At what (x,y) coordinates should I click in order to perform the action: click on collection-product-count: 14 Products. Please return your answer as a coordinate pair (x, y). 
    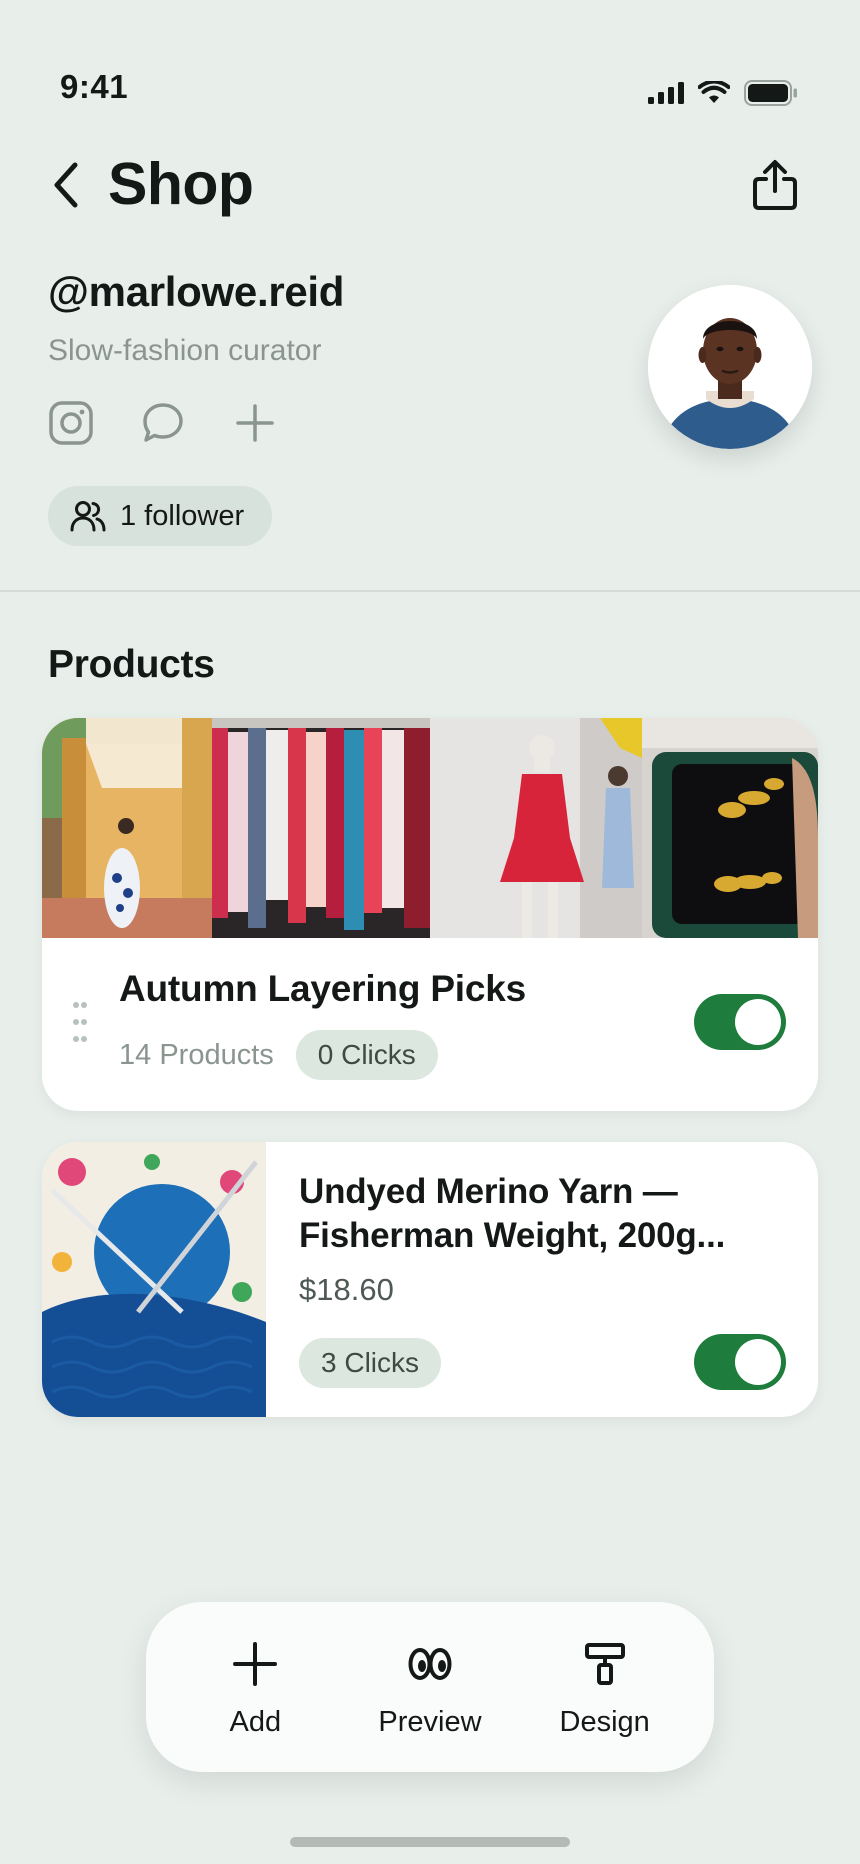
    Looking at the image, I should click on (196, 1054).